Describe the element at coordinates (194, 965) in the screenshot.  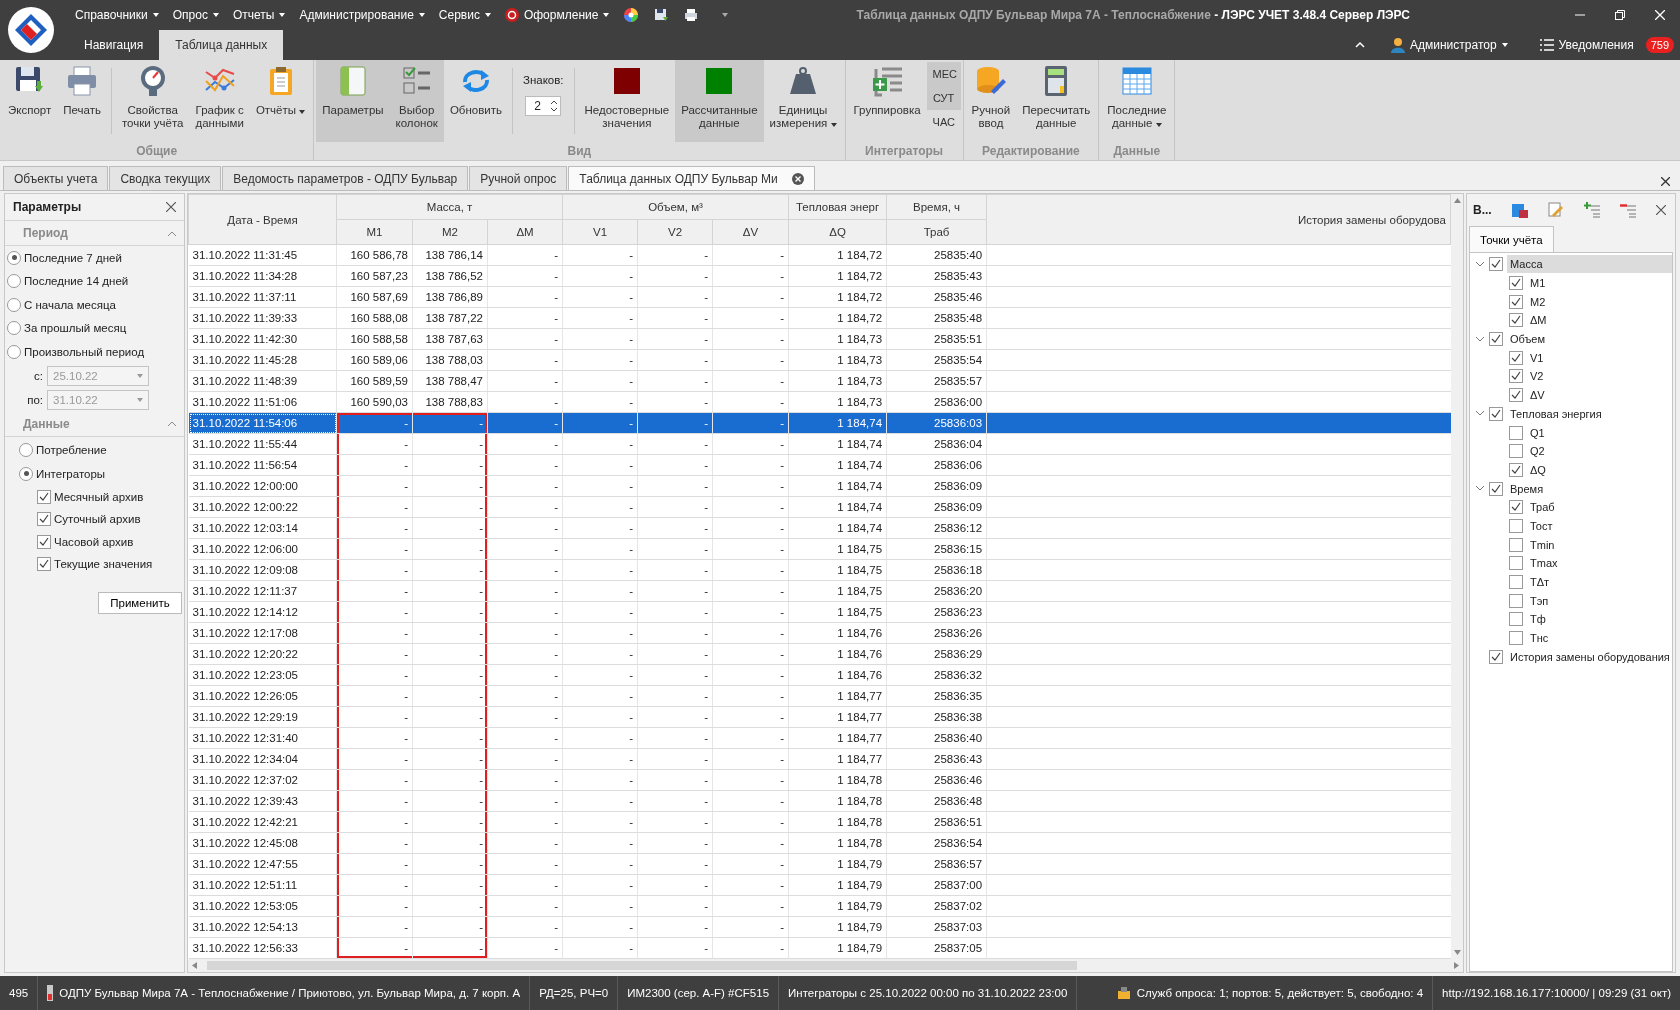
I see `scroll-left-icon` at that location.